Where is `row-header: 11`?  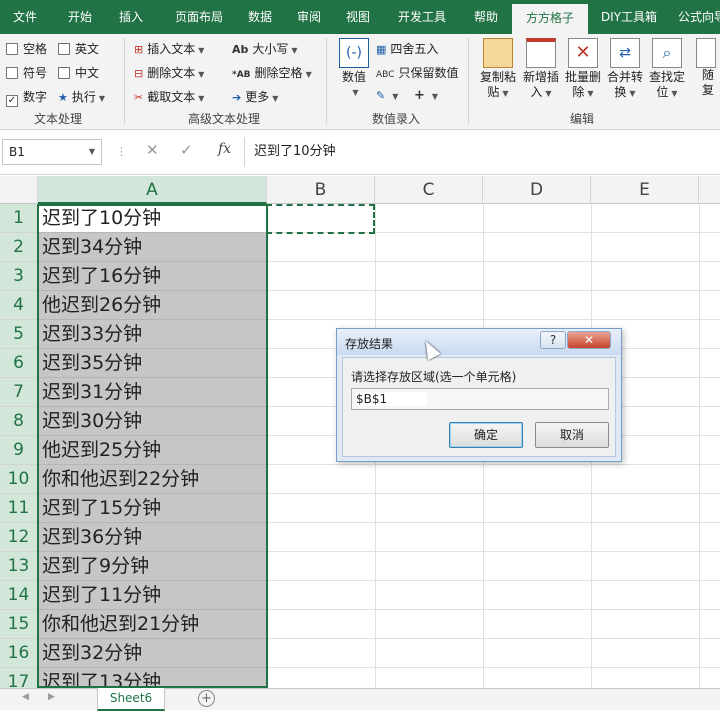
row-header: 11 is located at coordinates (19, 508).